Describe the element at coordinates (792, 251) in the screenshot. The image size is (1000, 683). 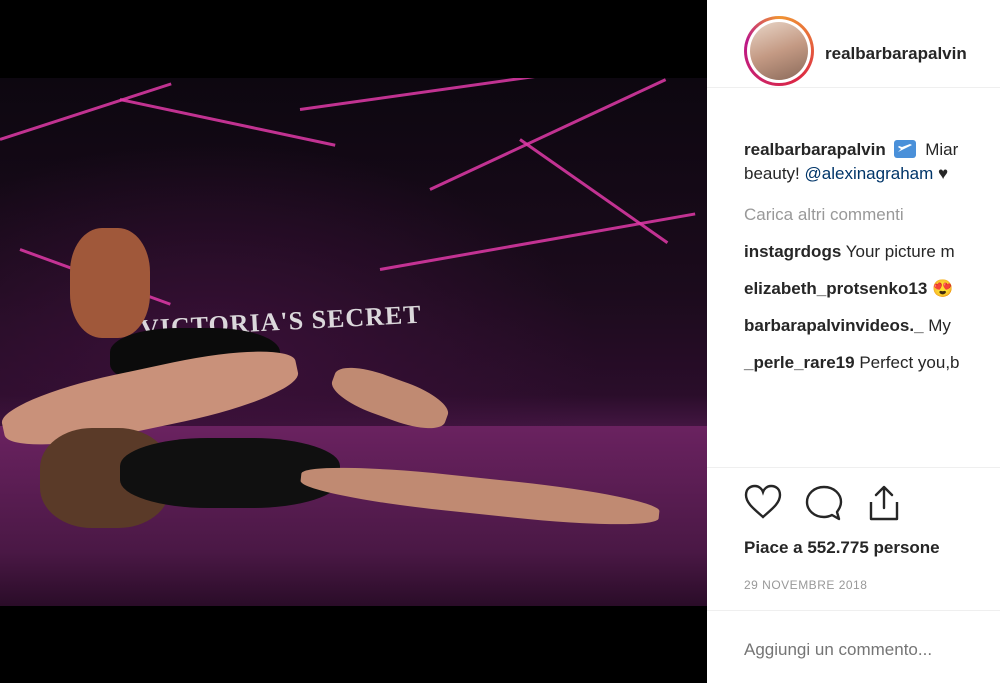
I see `comment-username: instagrdogs` at that location.